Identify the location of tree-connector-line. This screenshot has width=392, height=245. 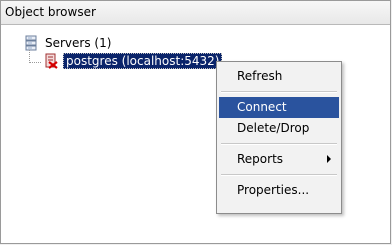
(35, 62).